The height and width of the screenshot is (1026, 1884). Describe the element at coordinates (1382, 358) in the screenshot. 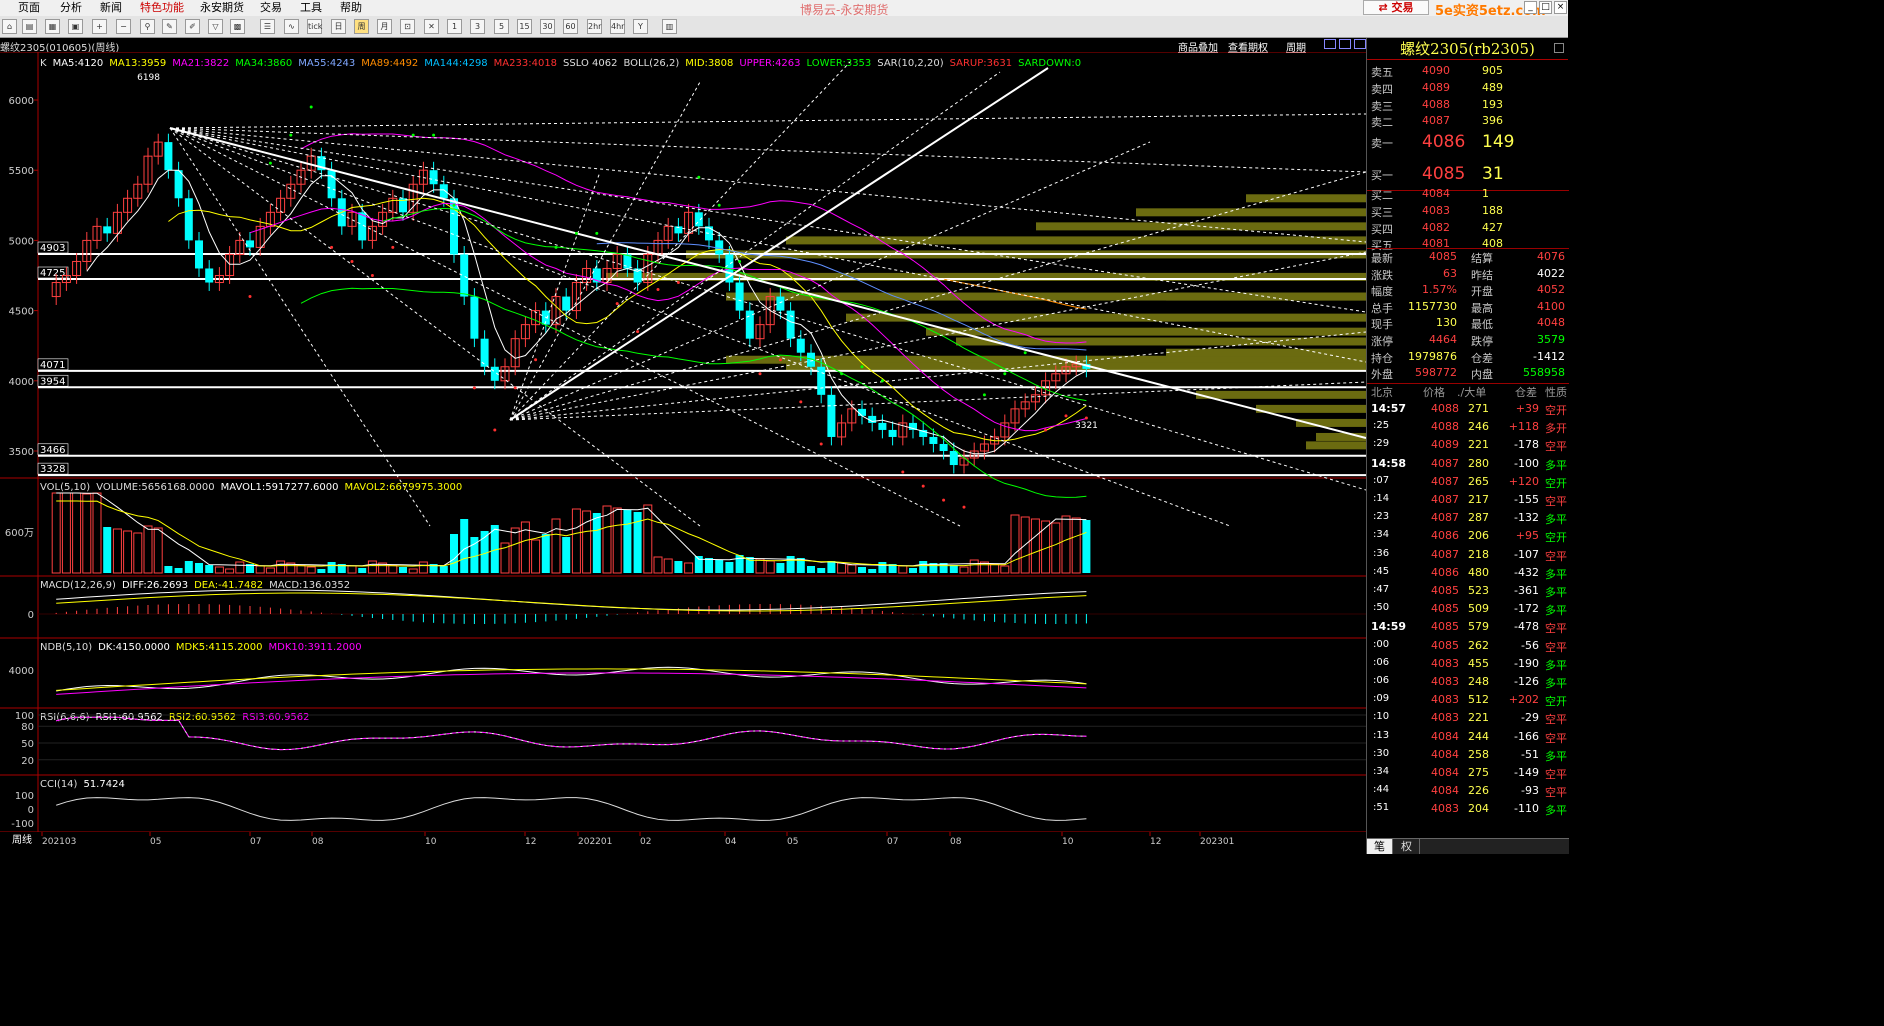

I see `stat-label: 持仓` at that location.